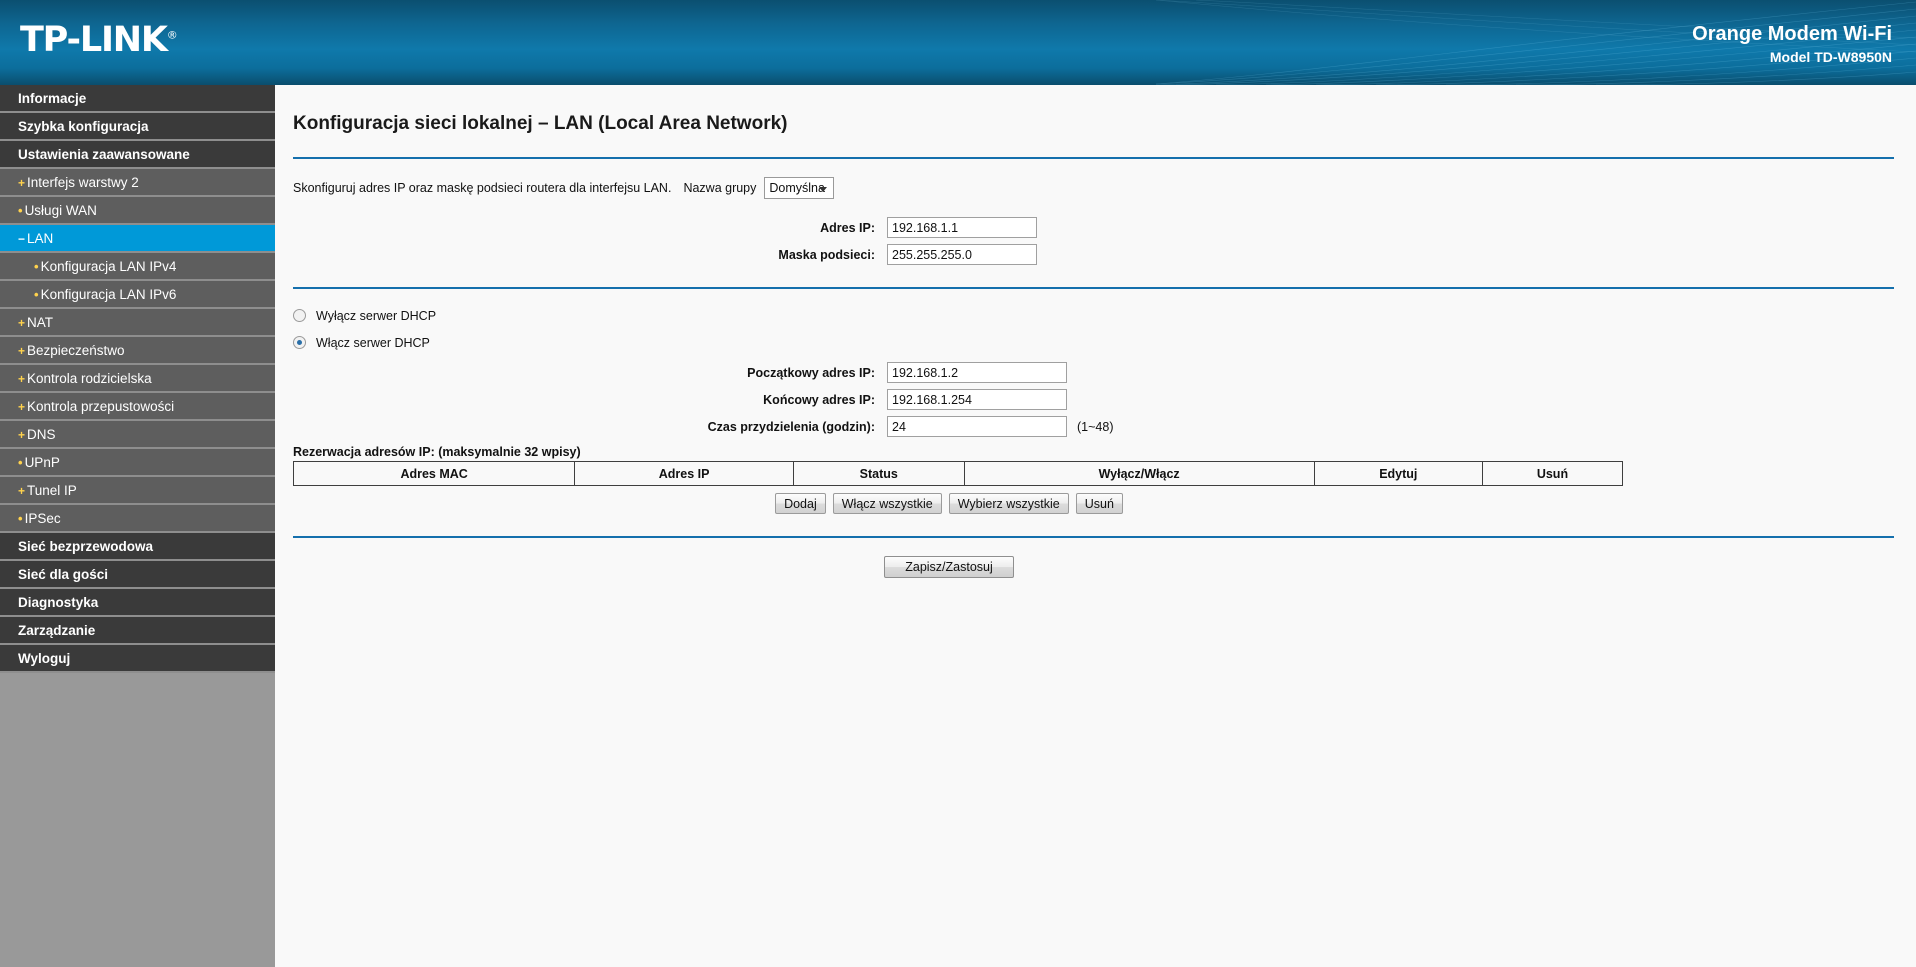  I want to click on w-cz-wszystkie-button: Włącz wszystkie, so click(887, 503).